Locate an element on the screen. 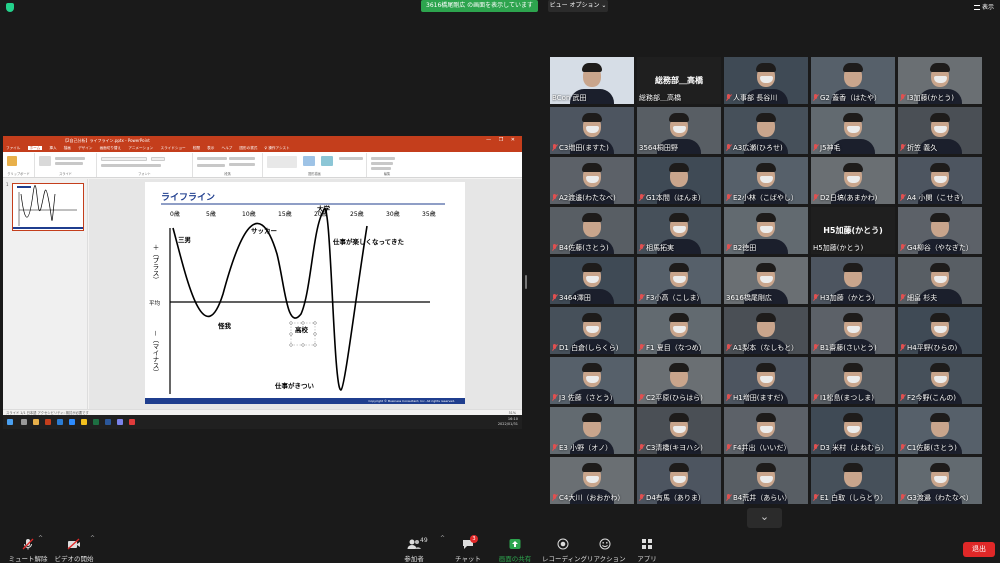 The height and width of the screenshot is (563, 1000). word-icon is located at coordinates (108, 422).